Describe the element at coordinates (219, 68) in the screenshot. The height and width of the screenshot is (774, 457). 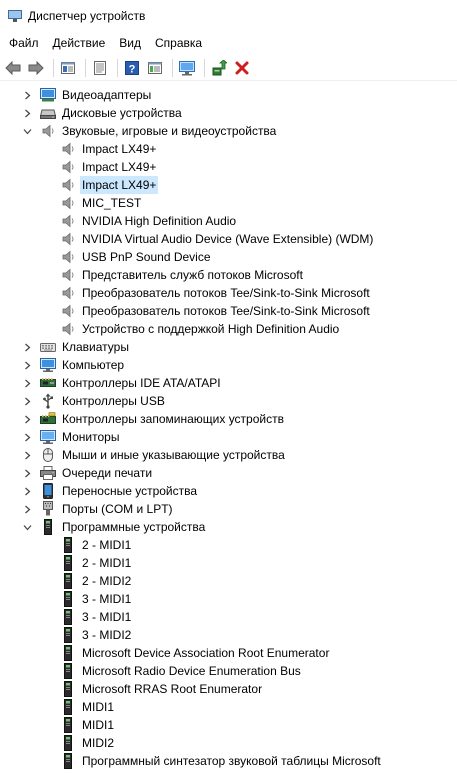
I see `update-driver-icon` at that location.